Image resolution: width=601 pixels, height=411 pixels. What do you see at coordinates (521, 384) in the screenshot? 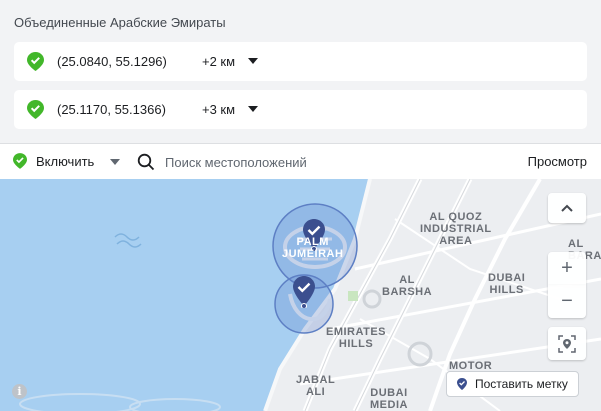
I see `drop-pin-label: Поставить метку` at bounding box center [521, 384].